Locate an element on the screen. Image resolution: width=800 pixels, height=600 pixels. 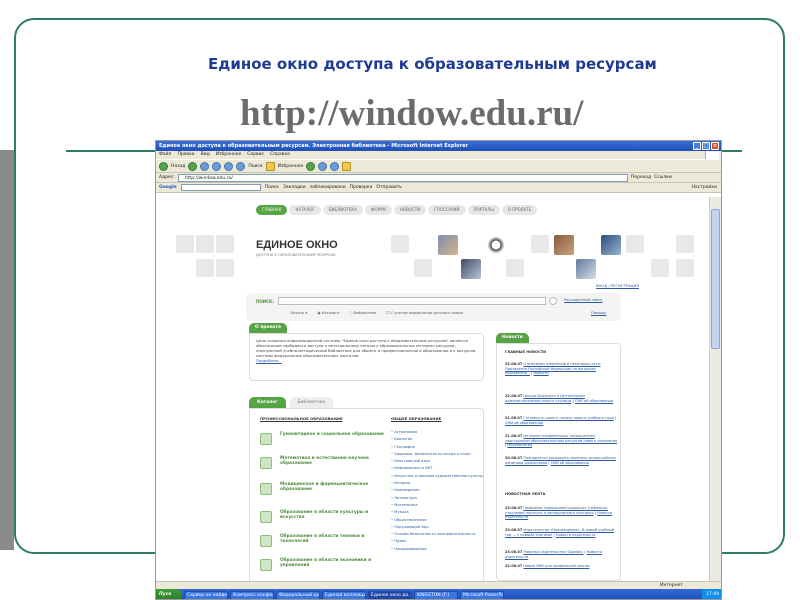
google-send: Отправить is located at coordinates (389, 187).